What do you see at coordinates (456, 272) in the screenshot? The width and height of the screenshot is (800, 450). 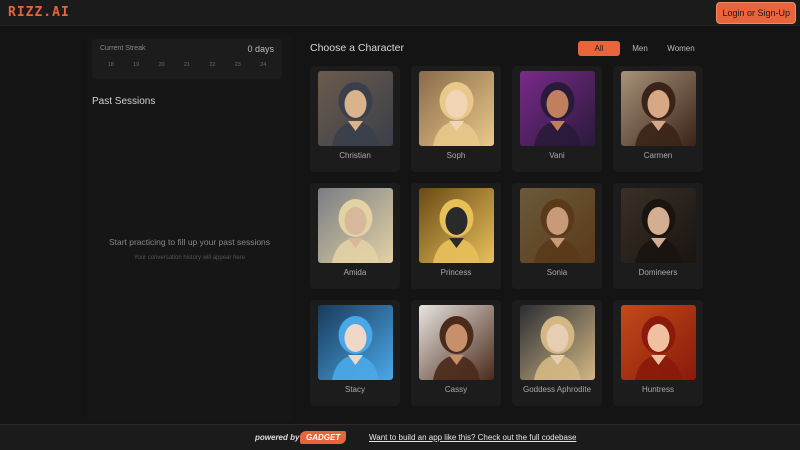 I see `character-name: Princess` at bounding box center [456, 272].